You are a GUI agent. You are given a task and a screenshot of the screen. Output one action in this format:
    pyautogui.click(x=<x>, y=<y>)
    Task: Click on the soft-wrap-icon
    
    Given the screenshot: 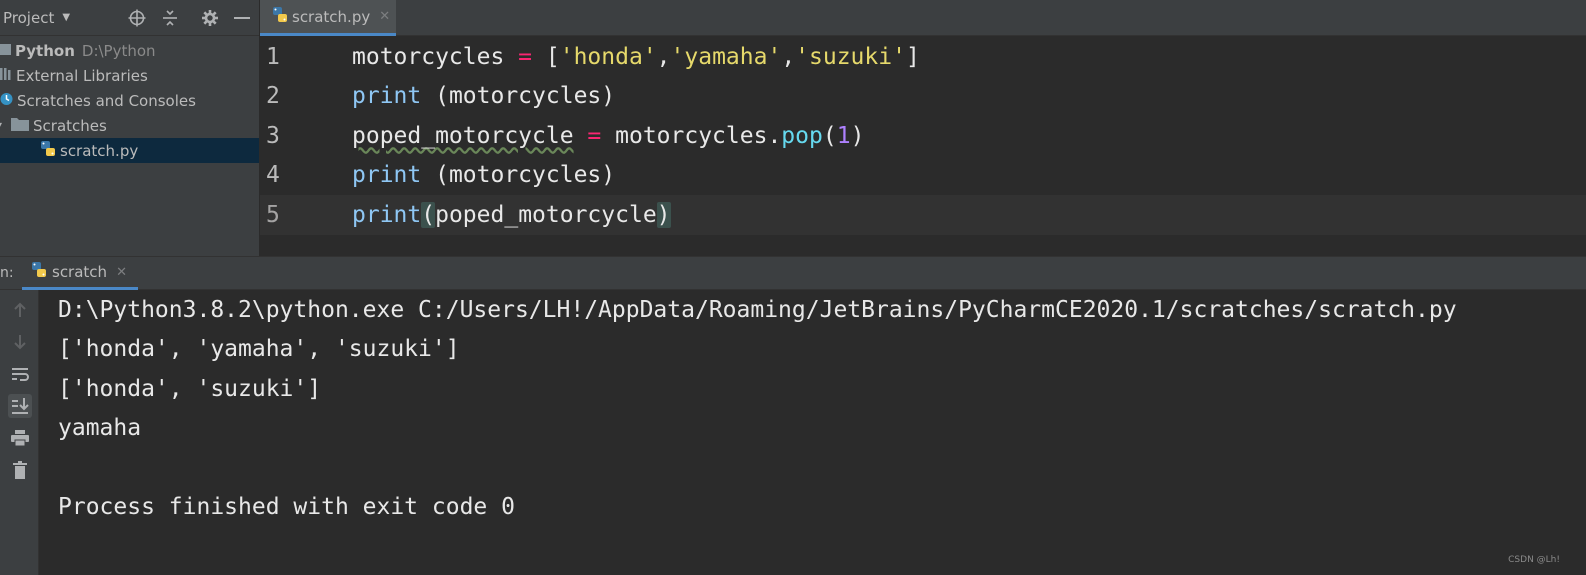 What is the action you would take?
    pyautogui.click(x=20, y=374)
    